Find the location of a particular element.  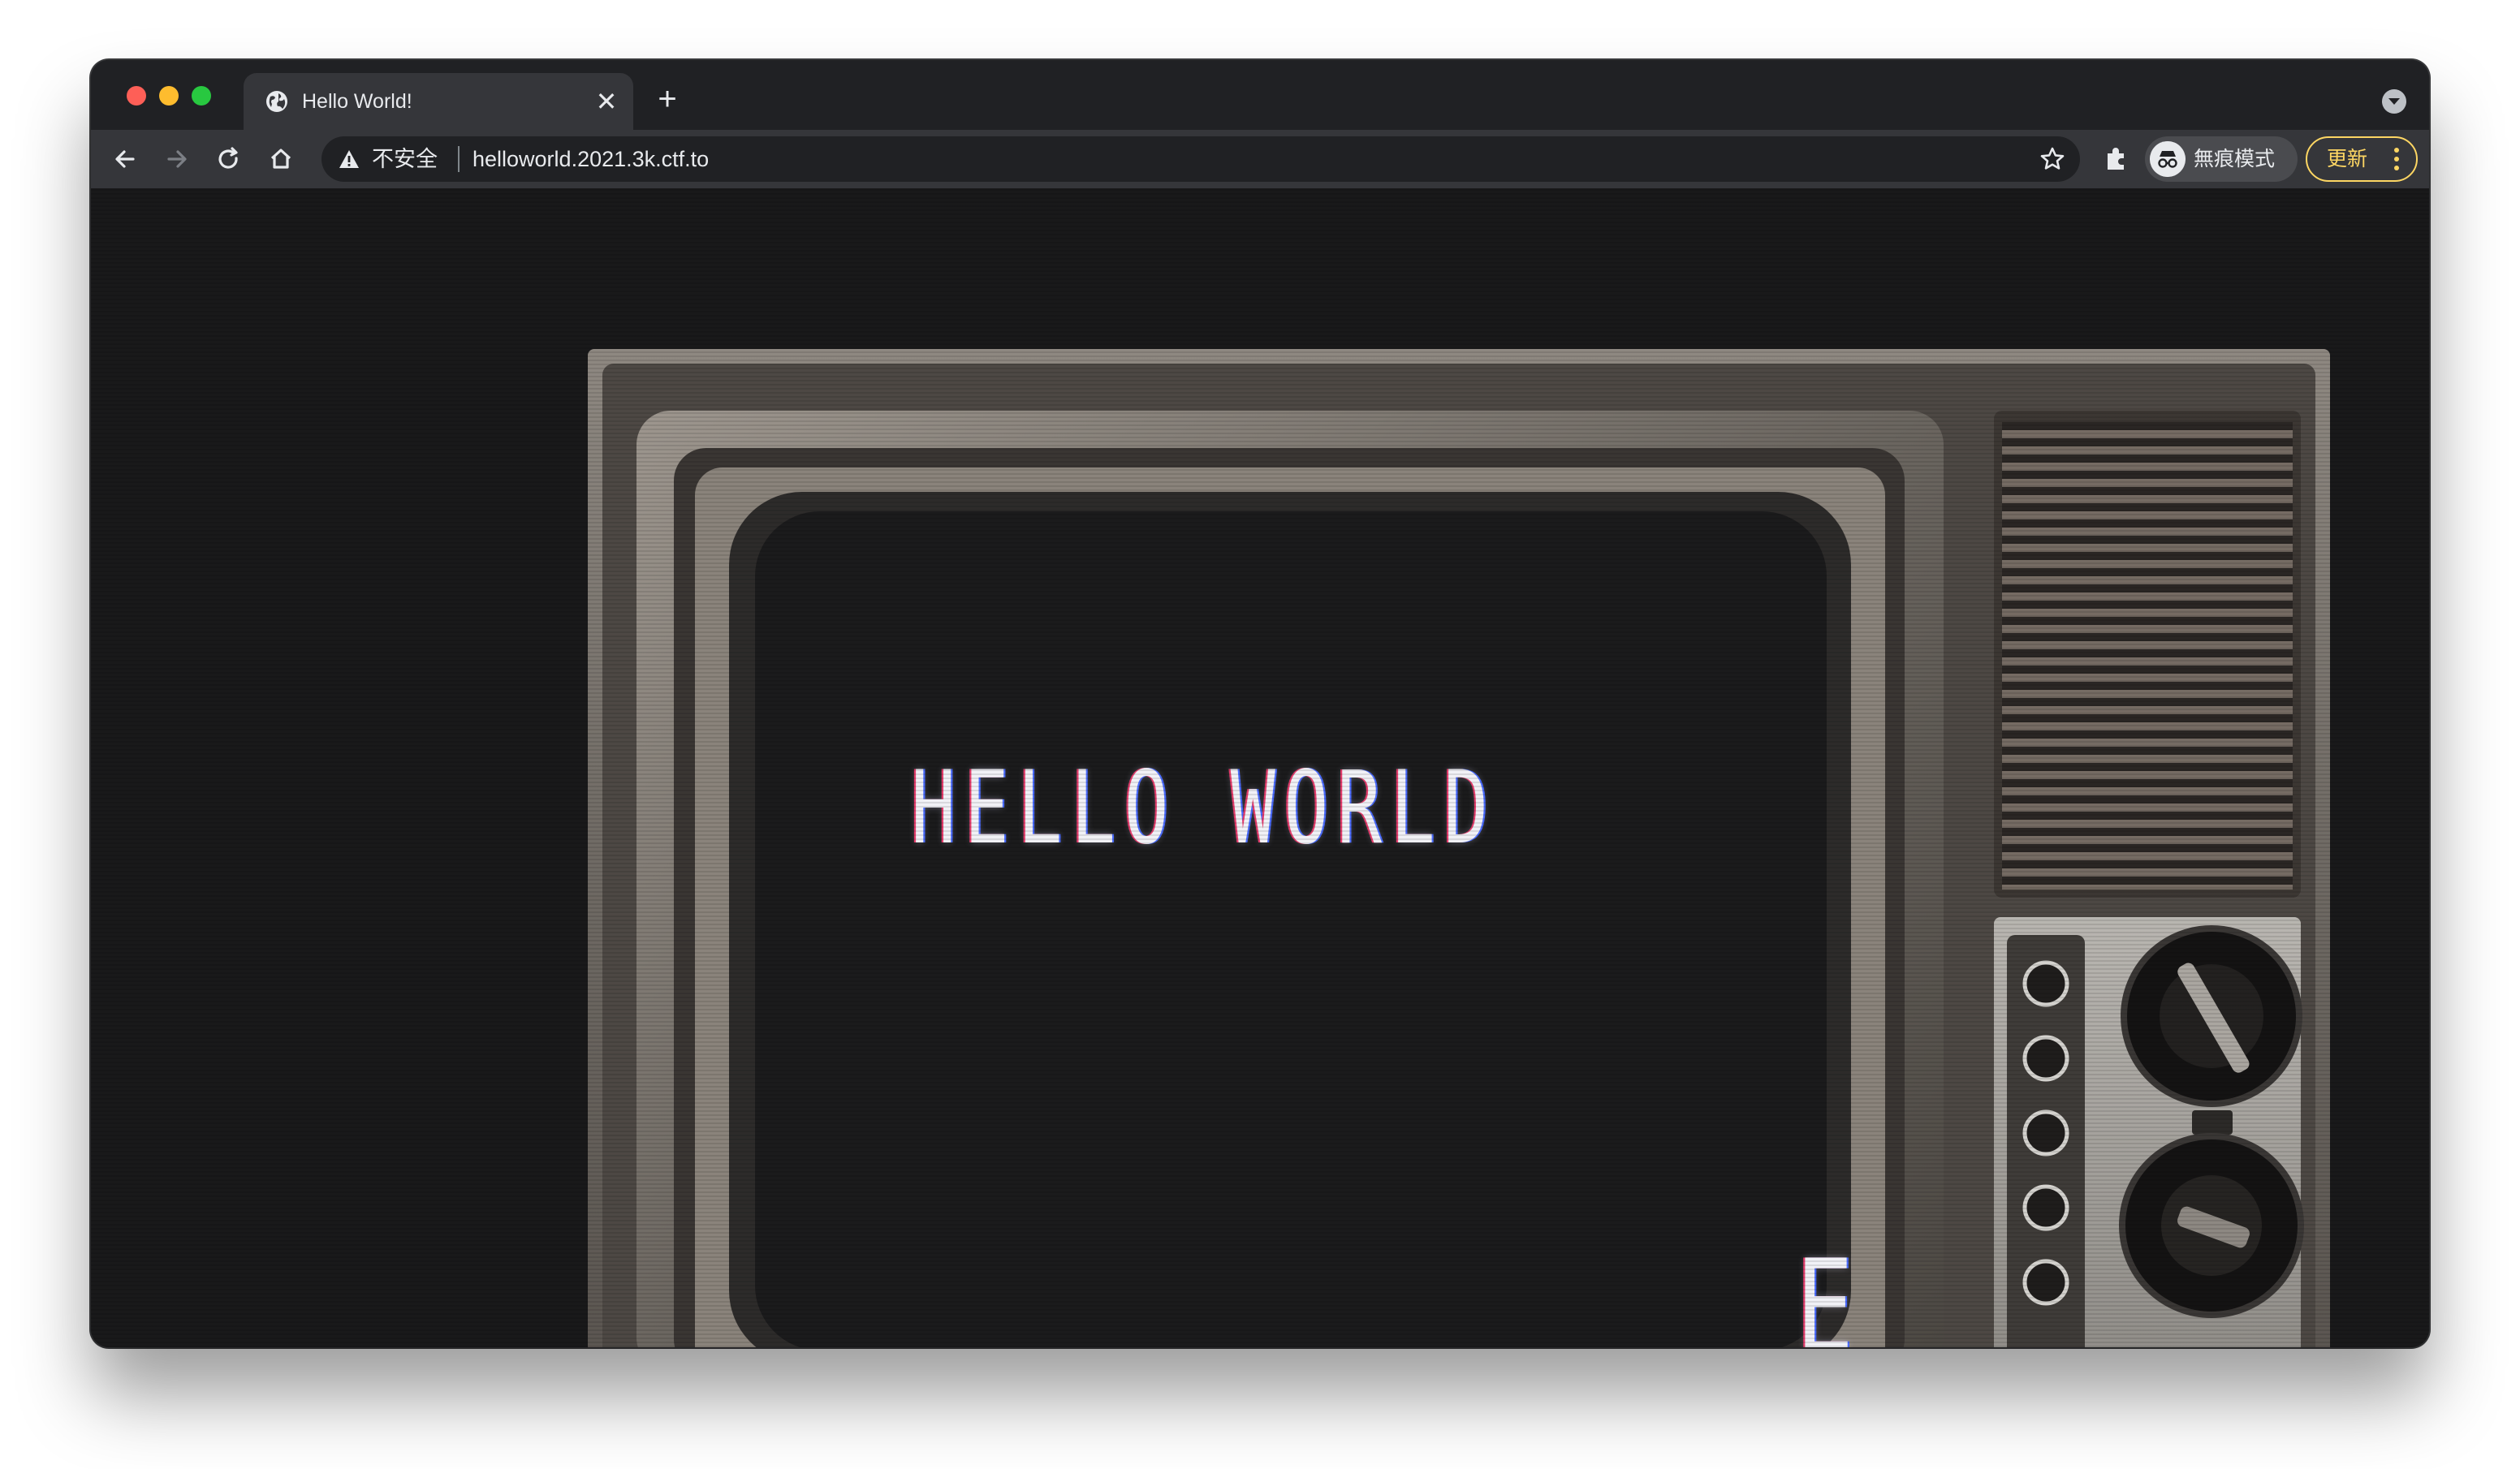

update-label: 更新 is located at coordinates (2347, 159).